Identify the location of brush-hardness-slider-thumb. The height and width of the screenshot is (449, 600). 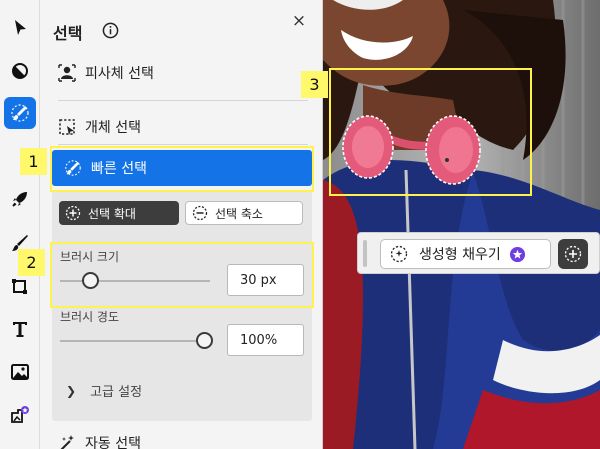
(204, 340).